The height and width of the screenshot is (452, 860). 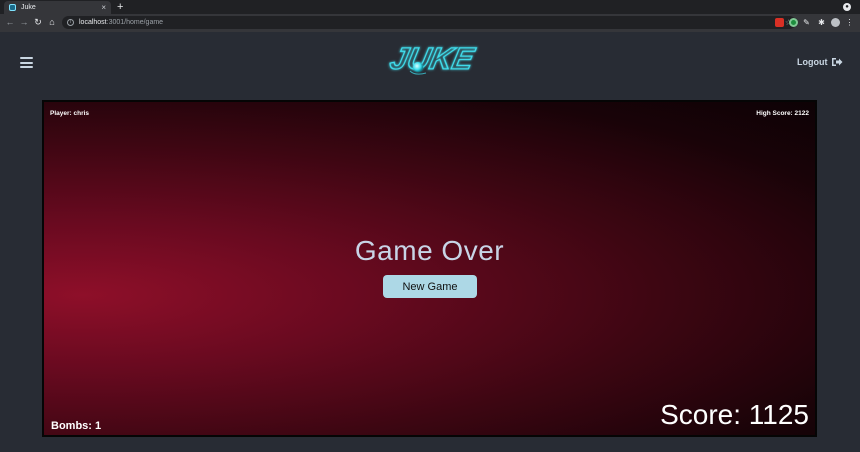 What do you see at coordinates (812, 62) in the screenshot?
I see `logout-label: Logout` at bounding box center [812, 62].